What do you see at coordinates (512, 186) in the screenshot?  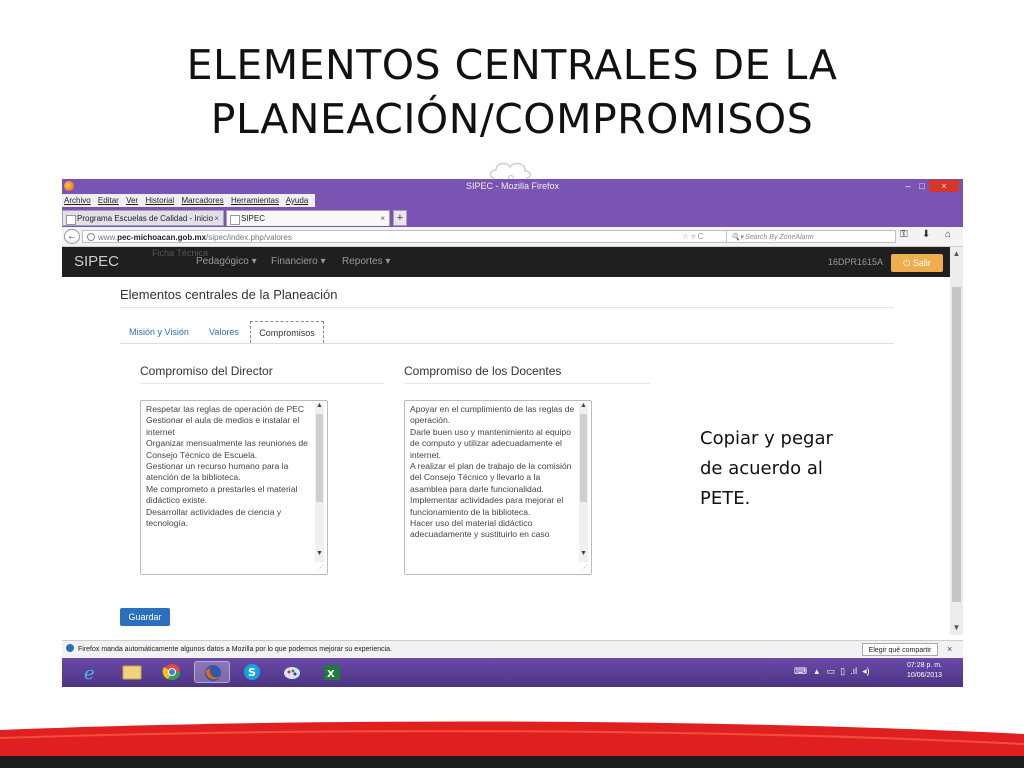 I see `window-titlebar: SIPEC - Mozilla Firefox – □ ×` at bounding box center [512, 186].